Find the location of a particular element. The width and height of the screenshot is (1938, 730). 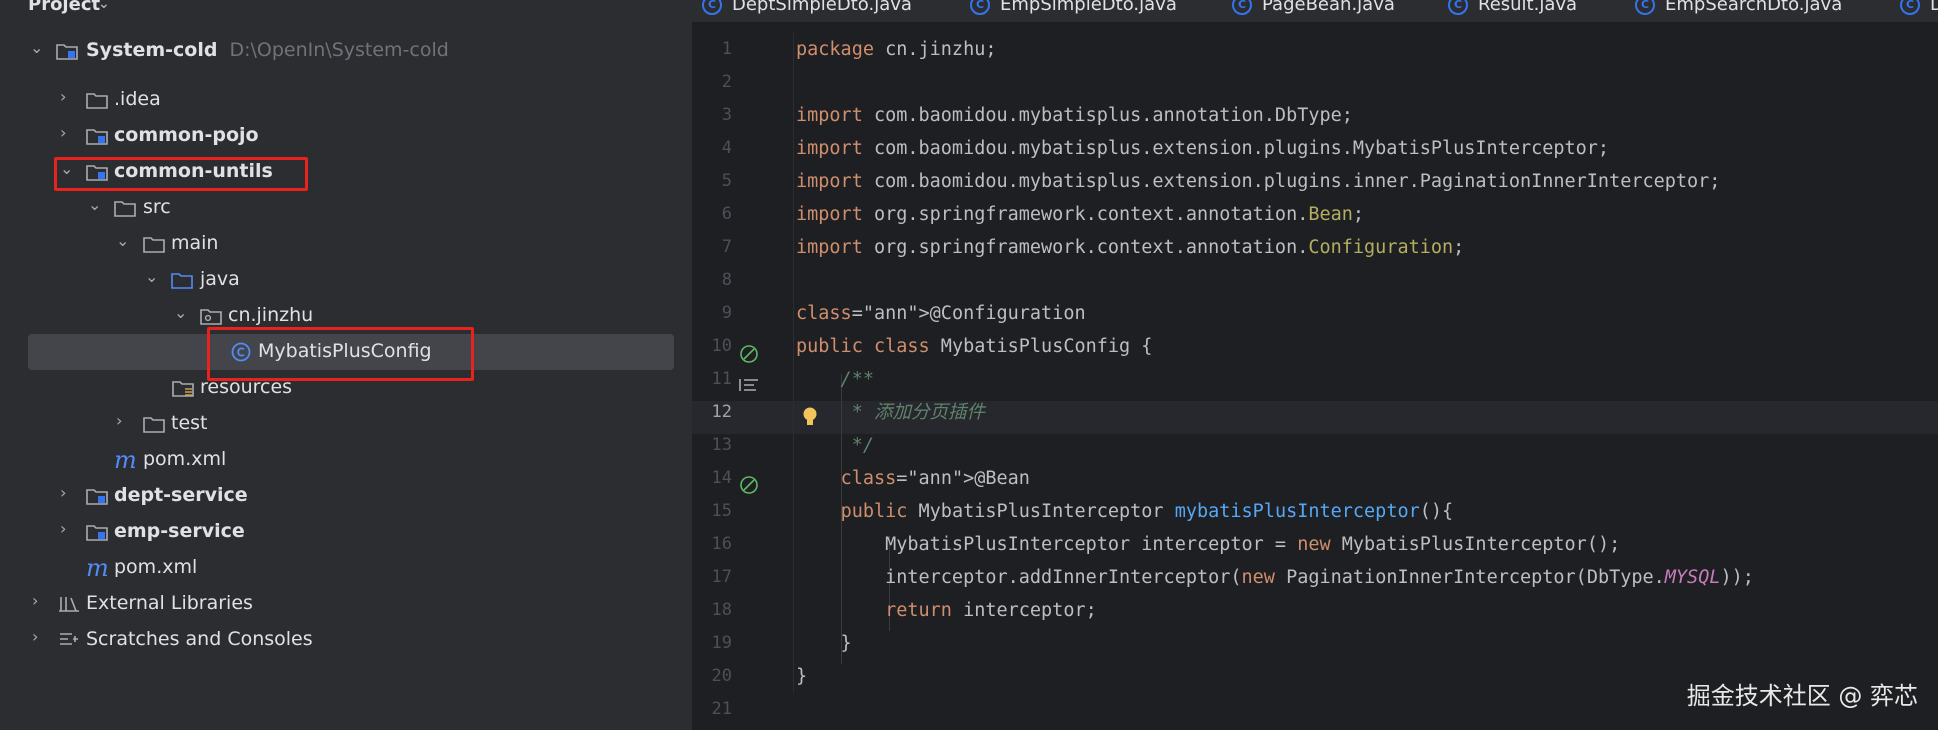

code-line: return interceptor; is located at coordinates (946, 610).